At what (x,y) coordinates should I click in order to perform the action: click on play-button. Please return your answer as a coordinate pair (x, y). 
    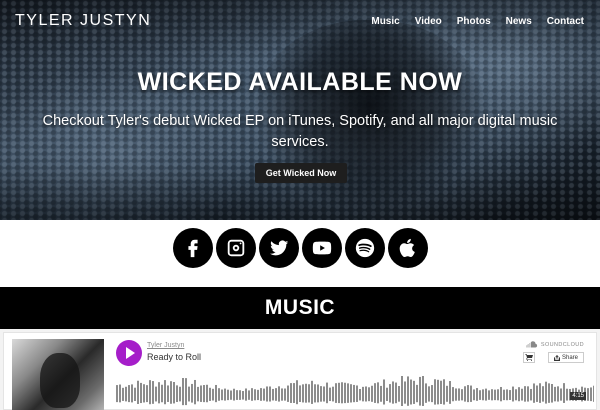
    Looking at the image, I should click on (129, 353).